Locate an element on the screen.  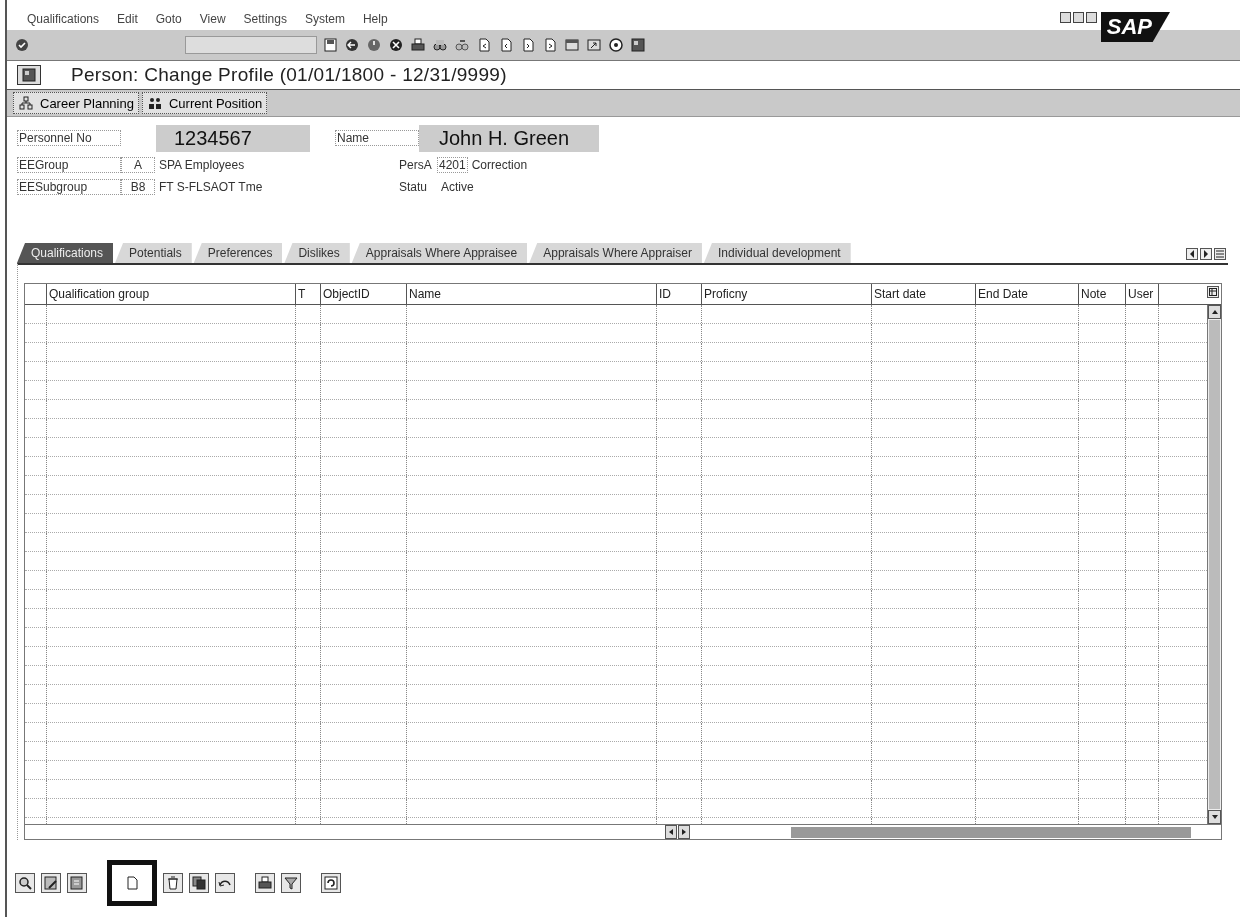
new-document-icon is located at coordinates (132, 883).